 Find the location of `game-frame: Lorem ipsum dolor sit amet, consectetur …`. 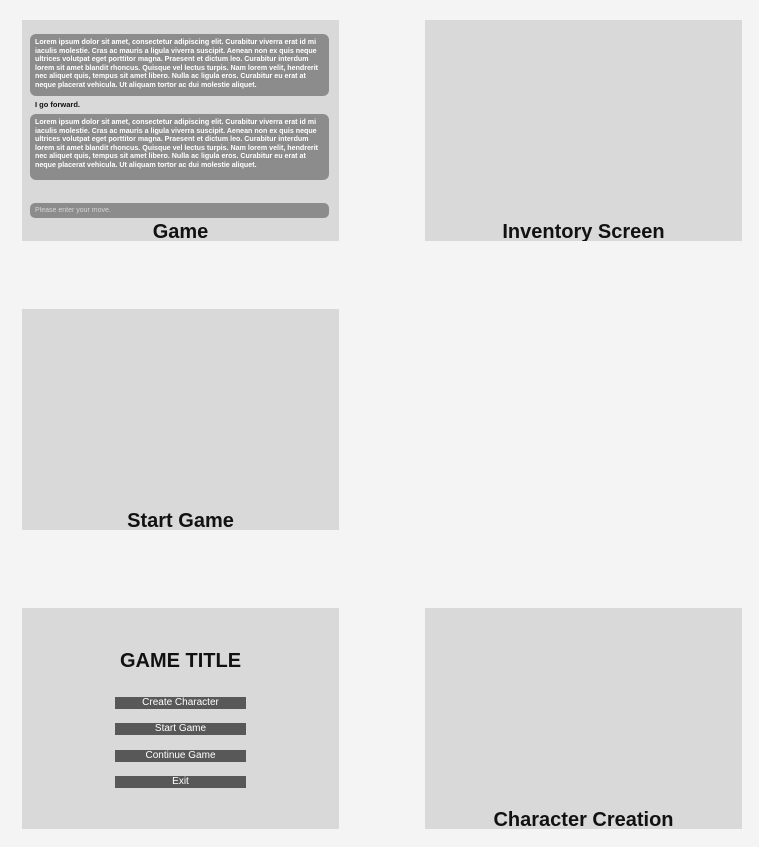

game-frame: Lorem ipsum dolor sit amet, consectetur … is located at coordinates (180, 130).